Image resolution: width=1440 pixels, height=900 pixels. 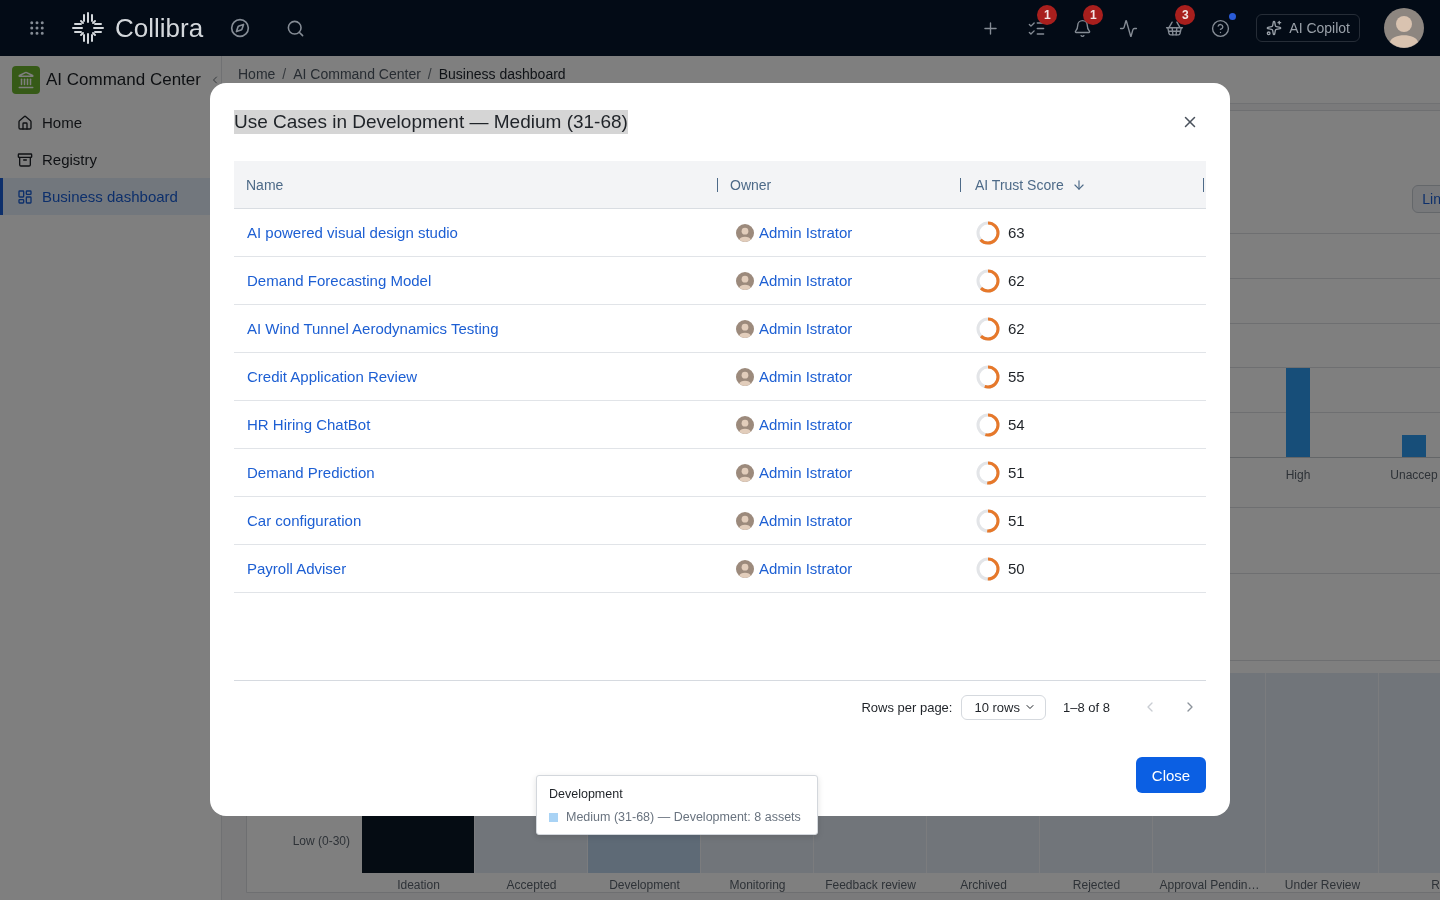 I want to click on sparkle-icon, so click(x=1274, y=28).